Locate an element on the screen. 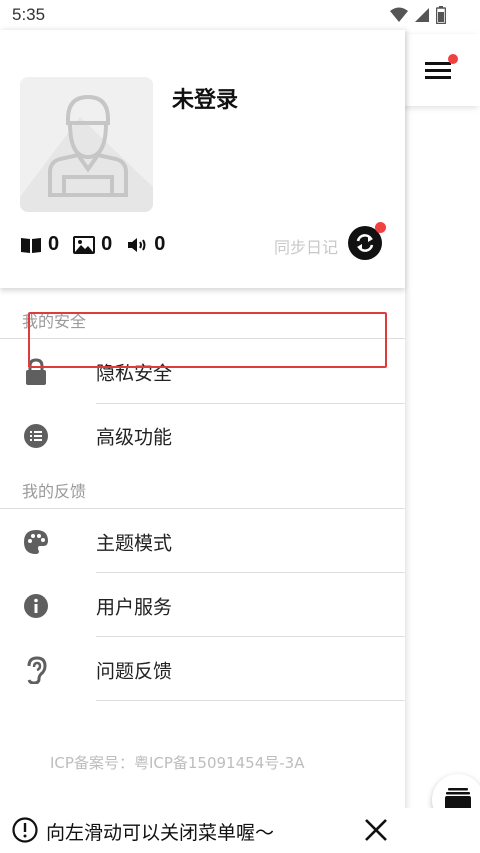 The width and height of the screenshot is (480, 853). sync-icon is located at coordinates (365, 243).